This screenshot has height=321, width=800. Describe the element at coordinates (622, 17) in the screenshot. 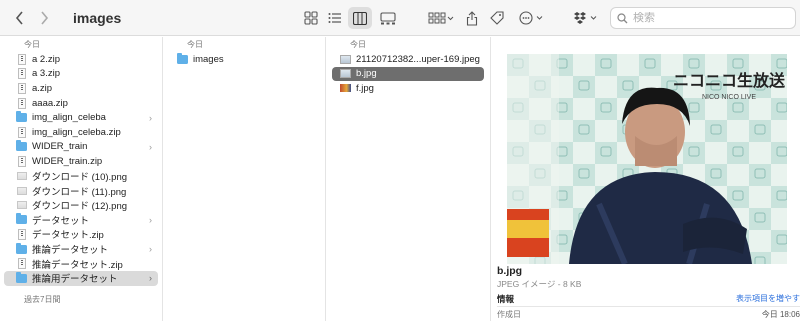

I see `search-icon` at that location.